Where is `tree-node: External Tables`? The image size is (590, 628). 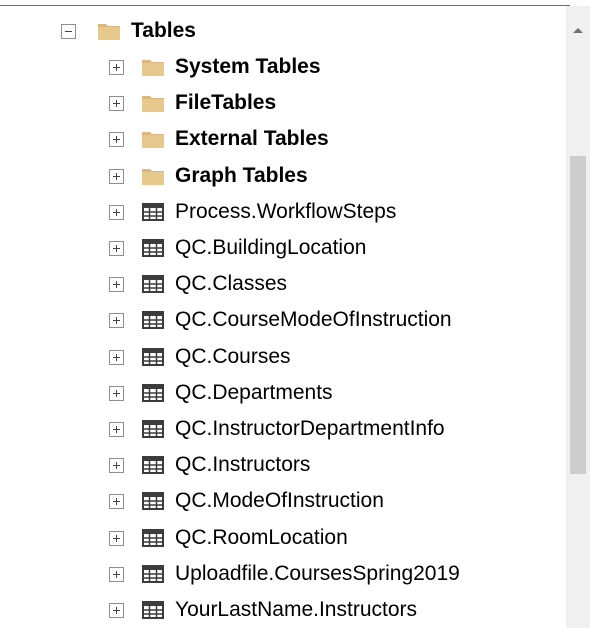
tree-node: External Tables is located at coordinates (219, 139).